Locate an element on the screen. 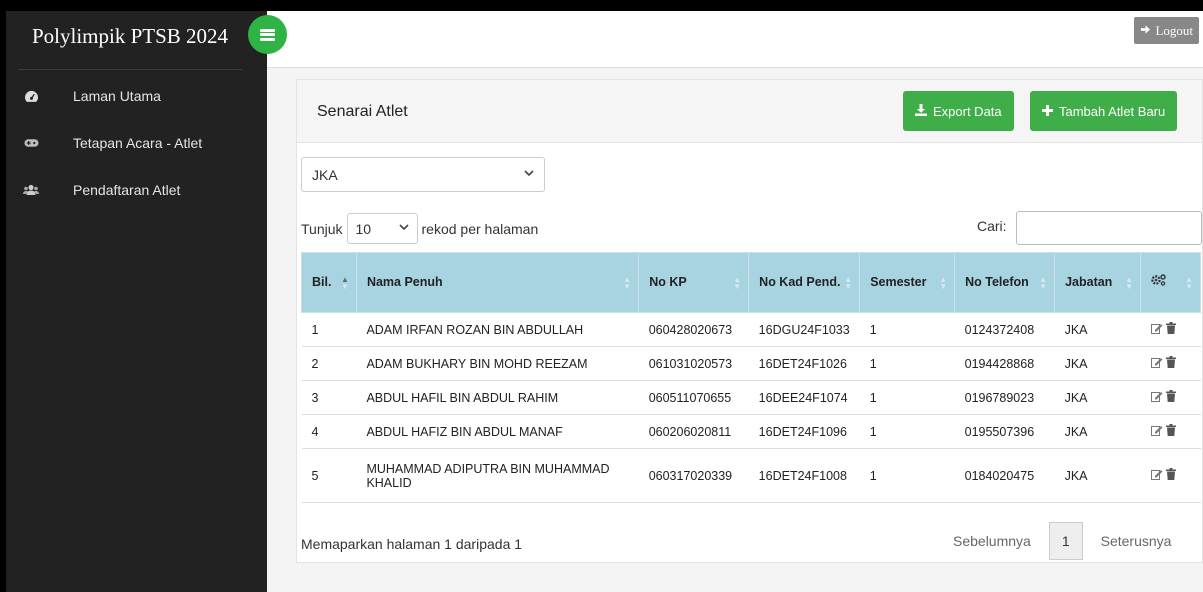 The image size is (1203, 592). sidebar-item-label: Pendaftaran Atlet is located at coordinates (127, 190).